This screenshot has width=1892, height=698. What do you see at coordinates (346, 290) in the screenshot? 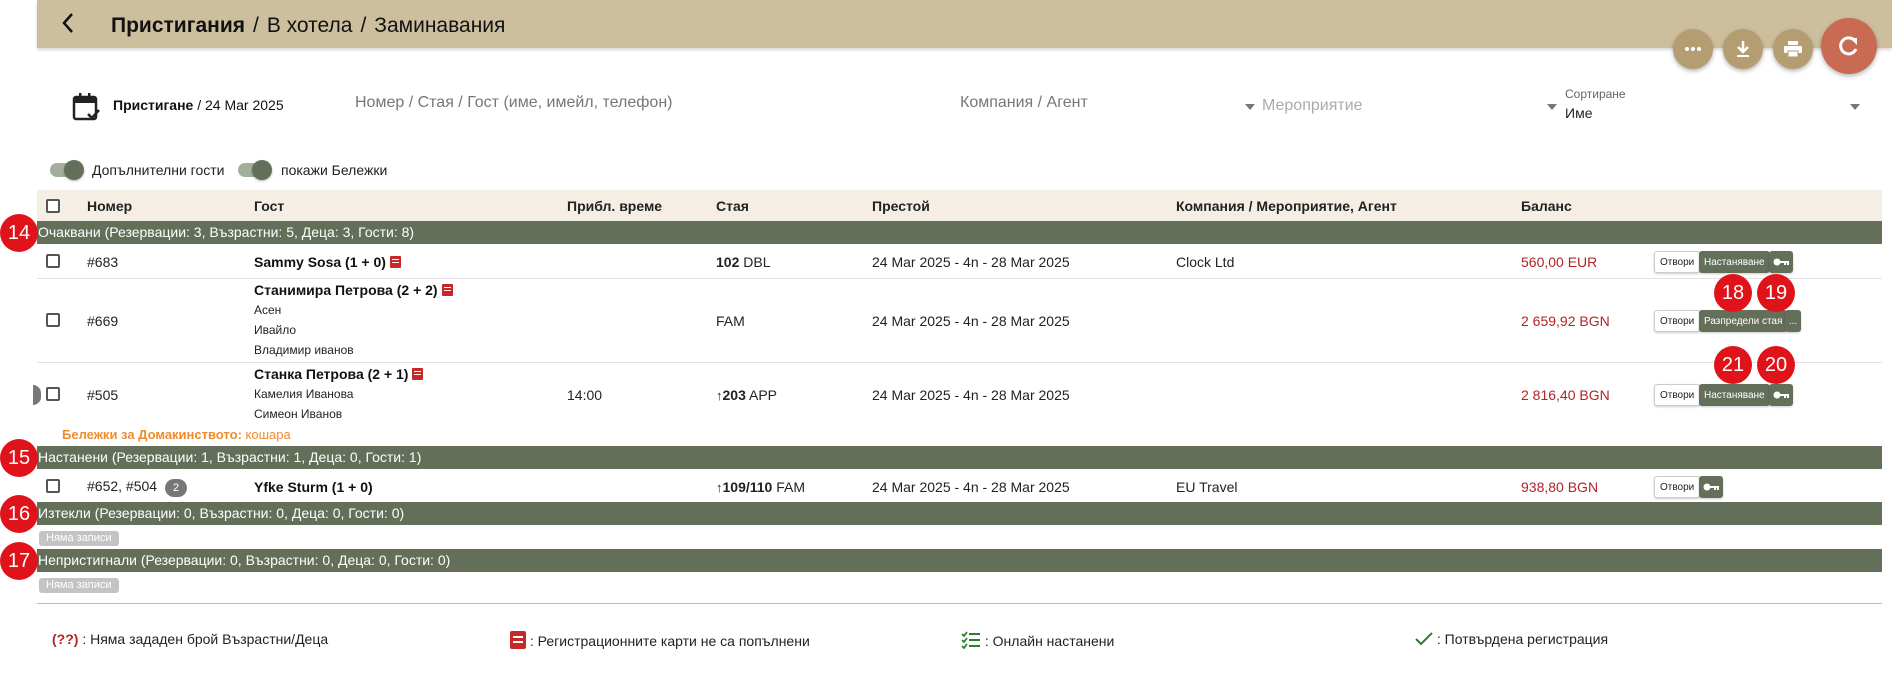
I see `guest-name: Станимира Петрова (2 + 2)` at bounding box center [346, 290].